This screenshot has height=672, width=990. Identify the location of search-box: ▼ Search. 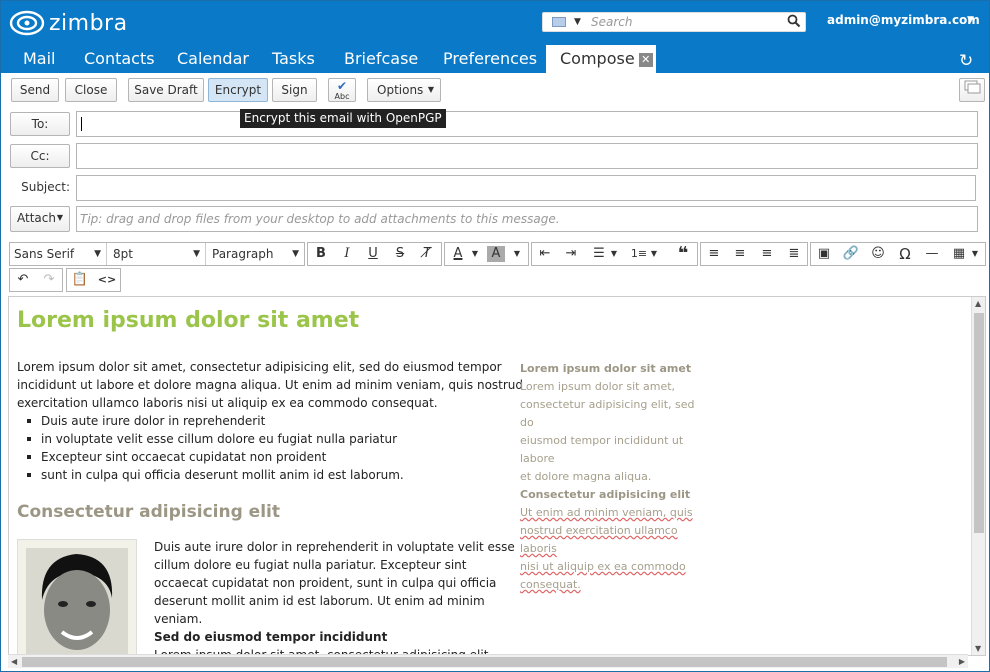
(674, 22).